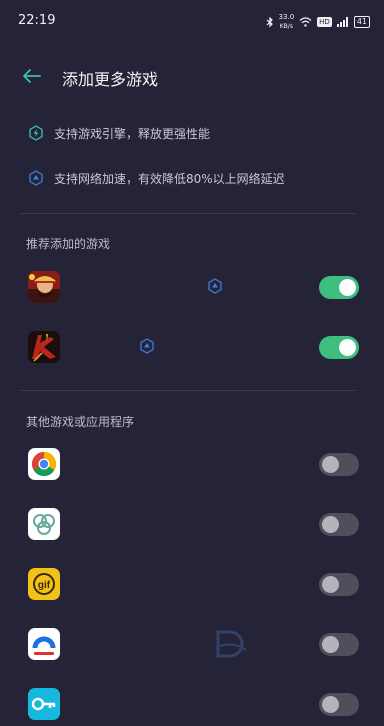  Describe the element at coordinates (110, 79) in the screenshot. I see `page-title: 添加更多游戏` at that location.